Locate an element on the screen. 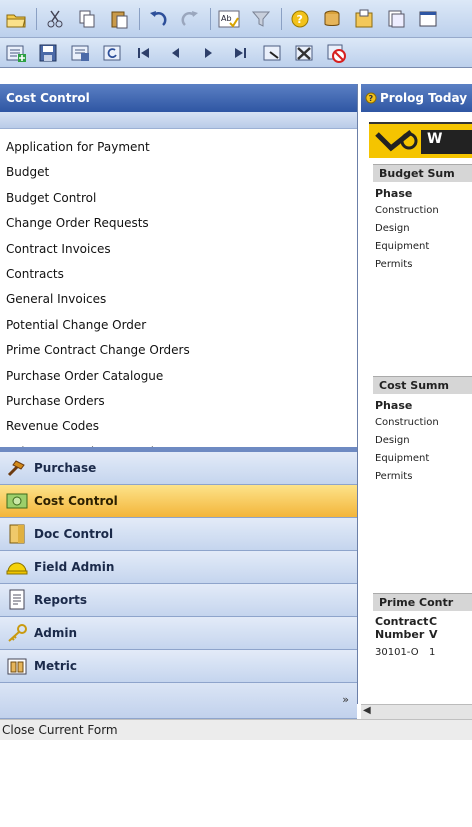 This screenshot has width=472, height=827. last-record-icon is located at coordinates (240, 53).